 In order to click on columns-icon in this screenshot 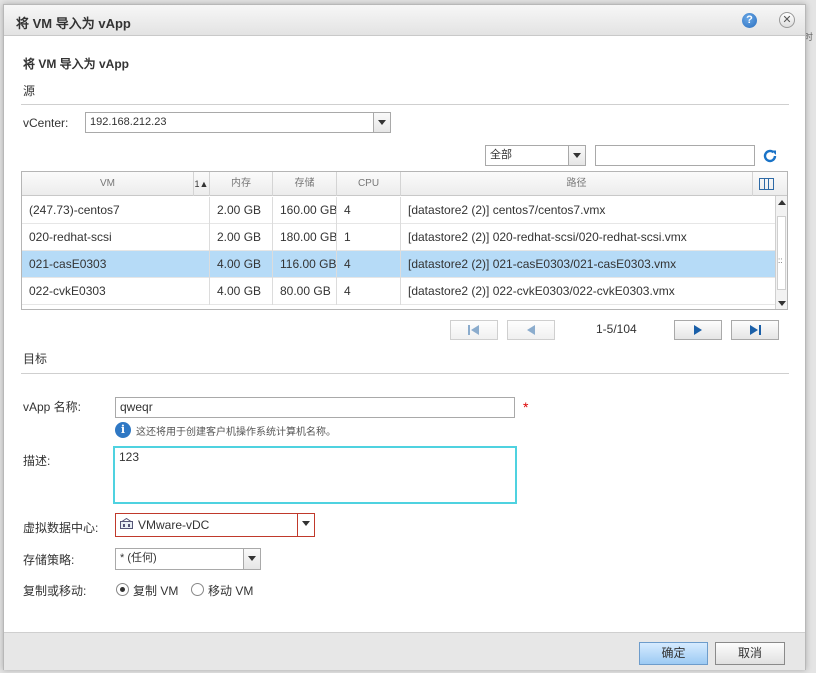, I will do `click(766, 184)`.